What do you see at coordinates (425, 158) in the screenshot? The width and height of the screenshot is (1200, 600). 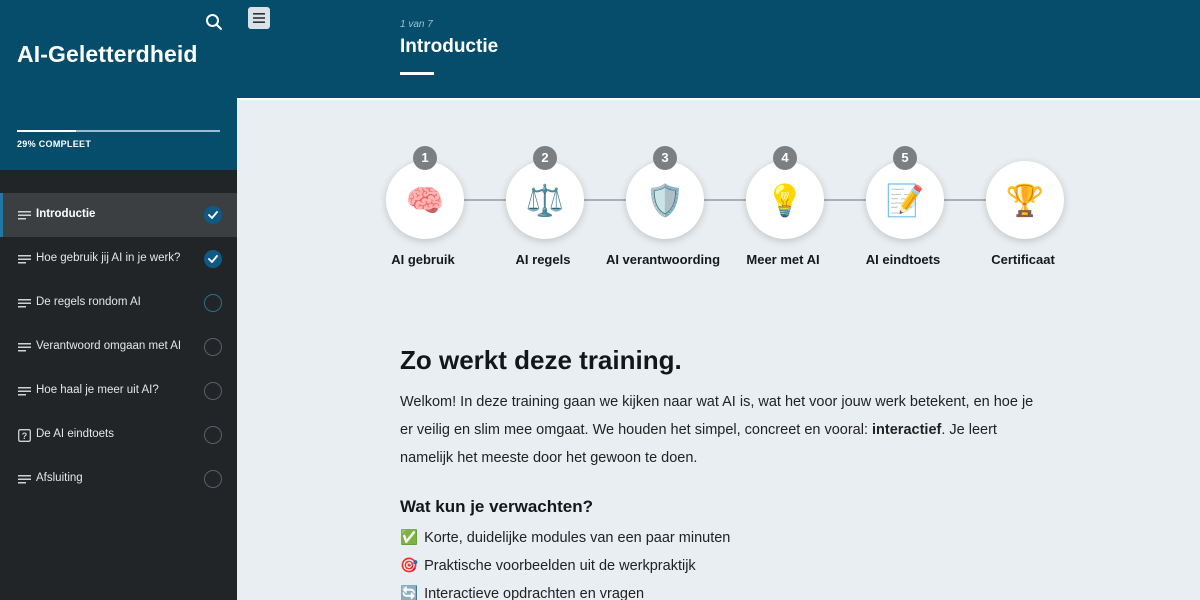 I see `step-number-badge: 1` at bounding box center [425, 158].